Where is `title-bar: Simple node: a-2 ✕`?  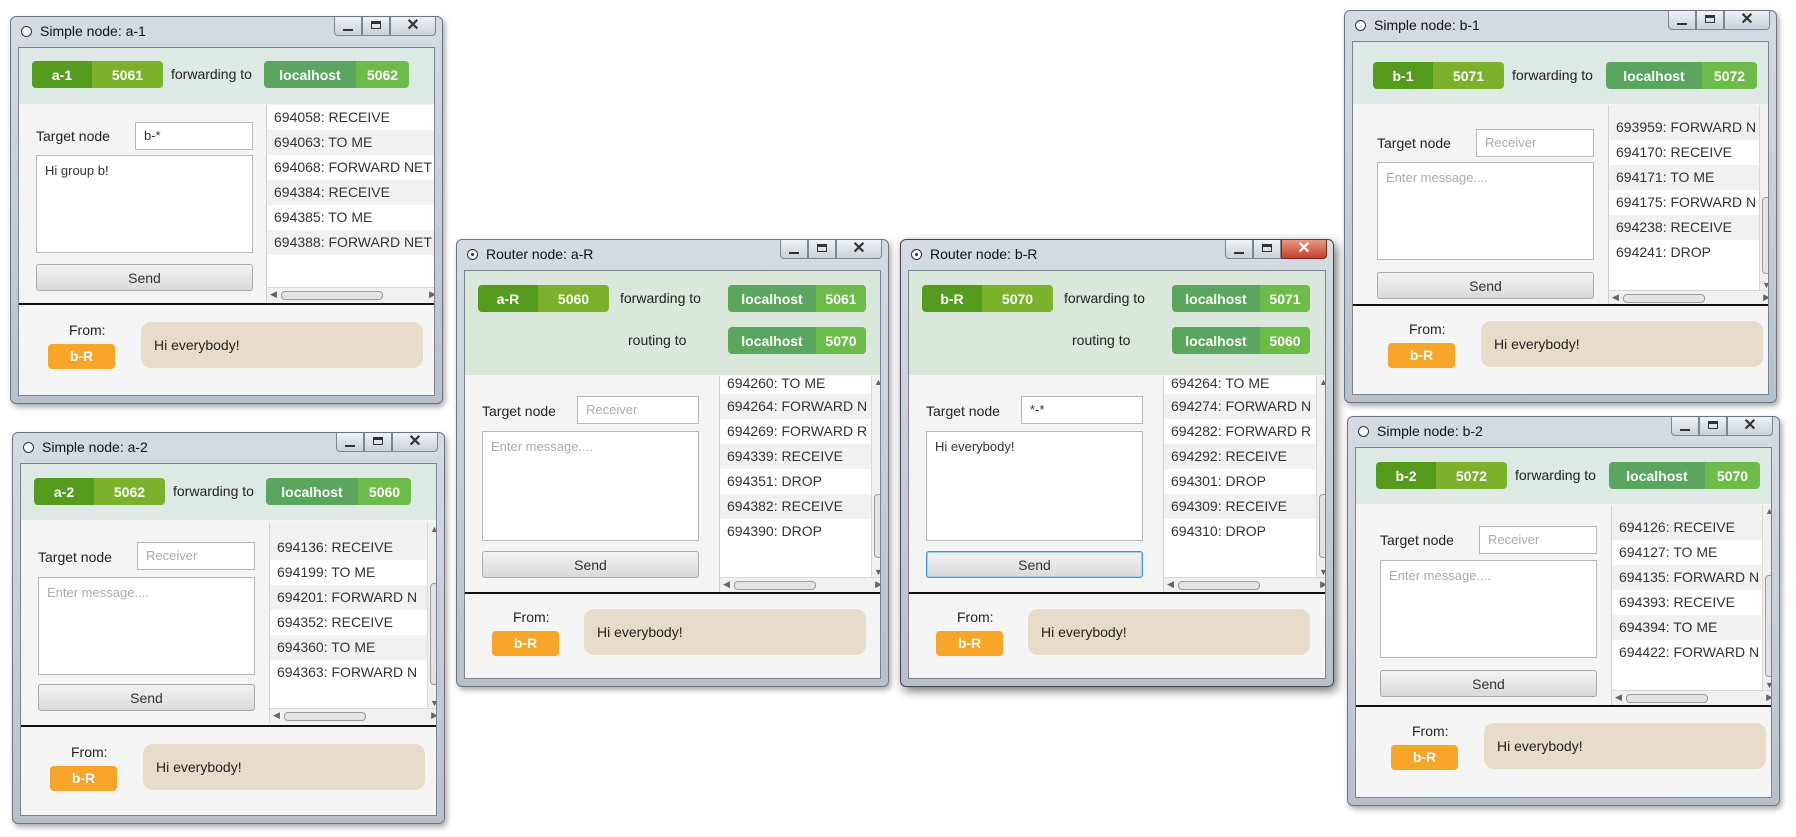
title-bar: Simple node: a-2 ✕ is located at coordinates (228, 448).